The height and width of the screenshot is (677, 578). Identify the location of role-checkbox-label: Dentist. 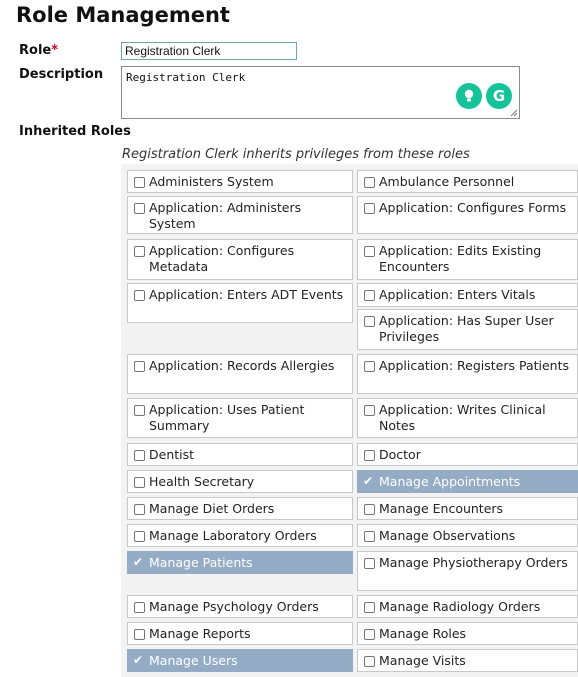
(172, 454).